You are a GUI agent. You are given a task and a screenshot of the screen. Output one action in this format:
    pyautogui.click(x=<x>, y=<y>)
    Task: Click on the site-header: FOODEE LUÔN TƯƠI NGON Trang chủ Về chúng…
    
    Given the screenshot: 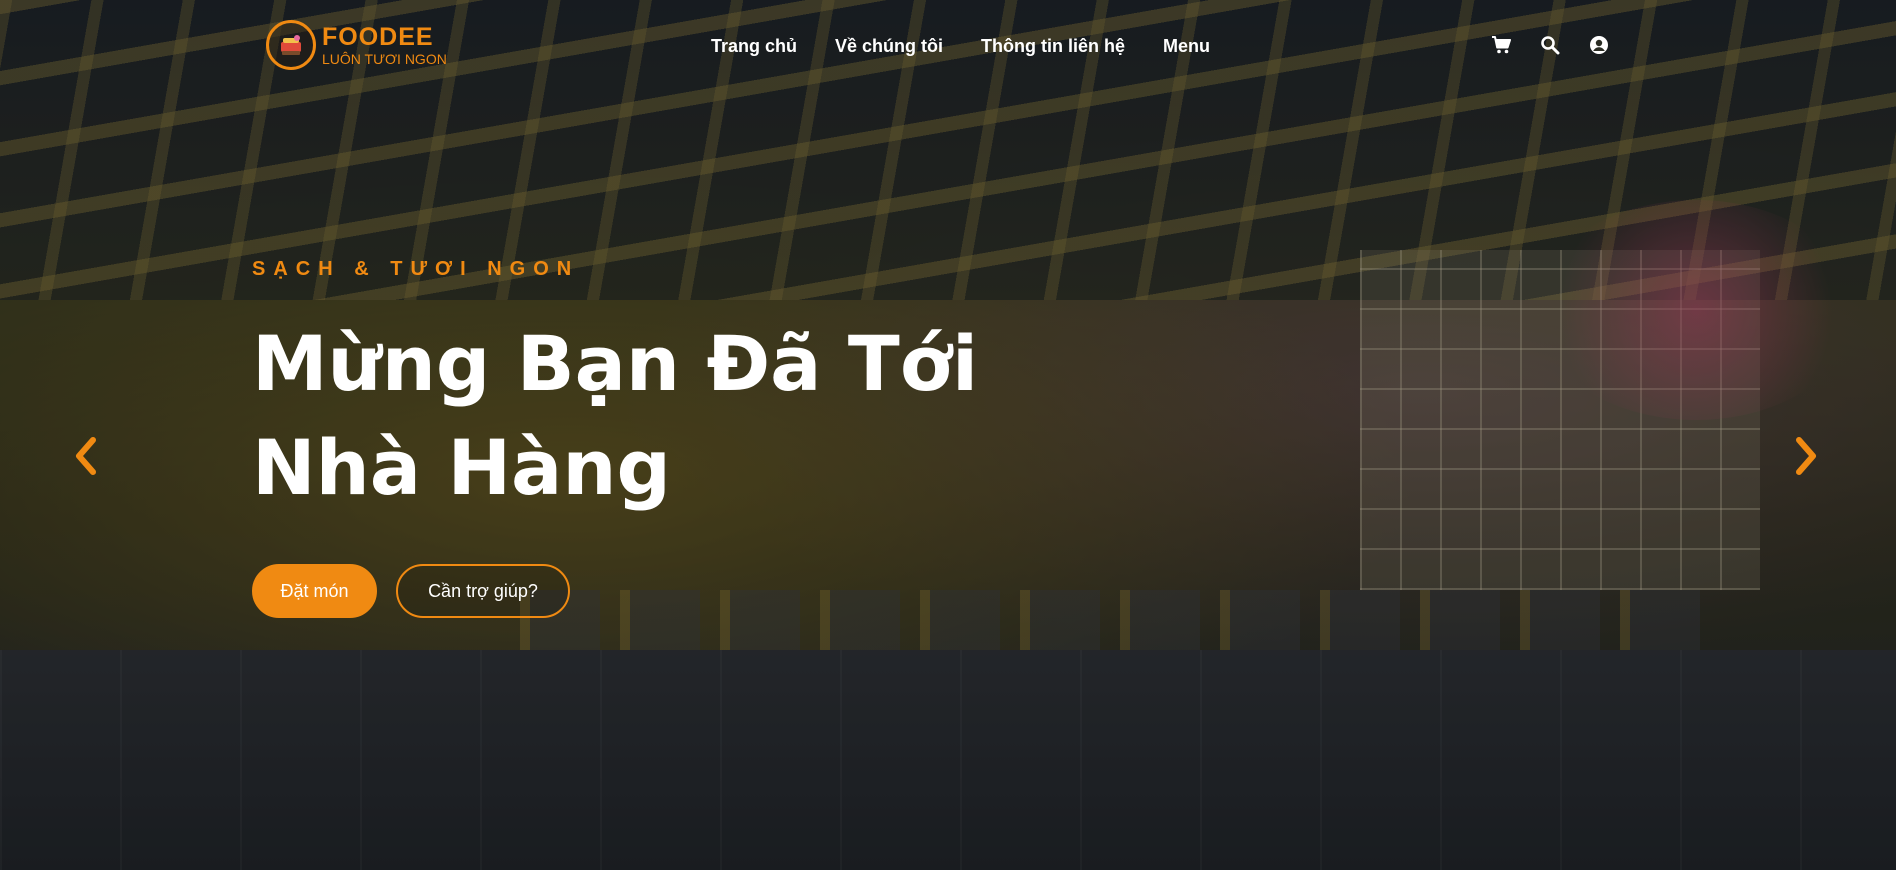 What is the action you would take?
    pyautogui.click(x=948, y=45)
    